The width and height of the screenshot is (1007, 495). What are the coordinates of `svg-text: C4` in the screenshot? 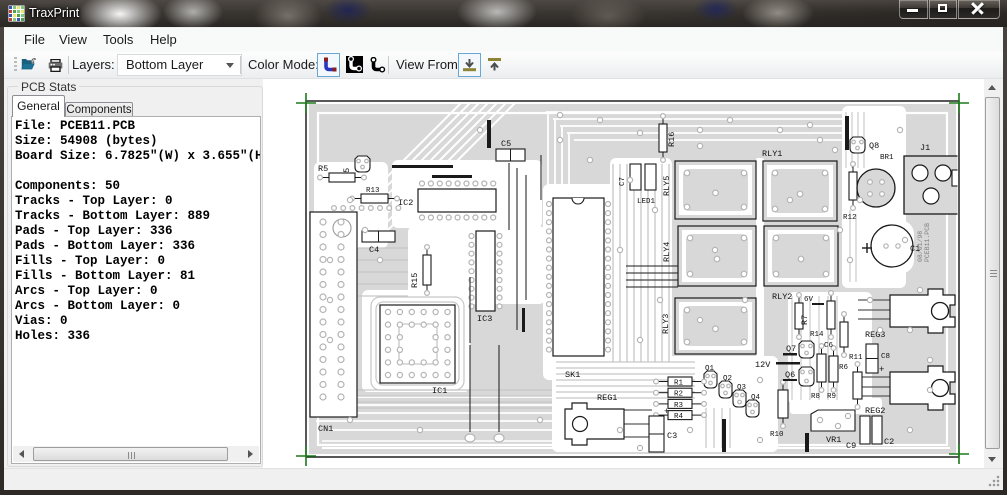 It's located at (374, 250).